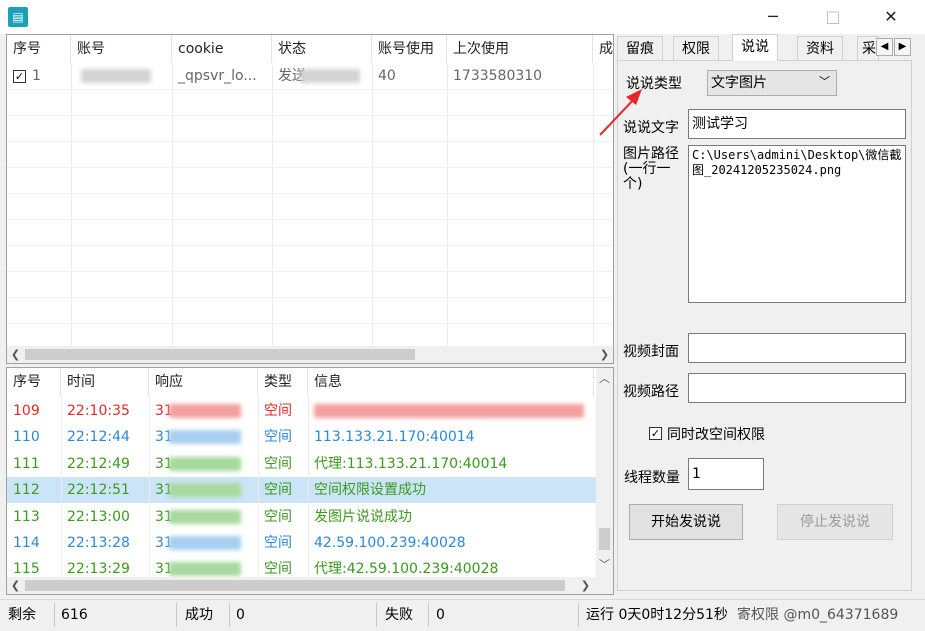 The height and width of the screenshot is (631, 925). Describe the element at coordinates (121, 49) in the screenshot. I see `column-header: 账号` at that location.